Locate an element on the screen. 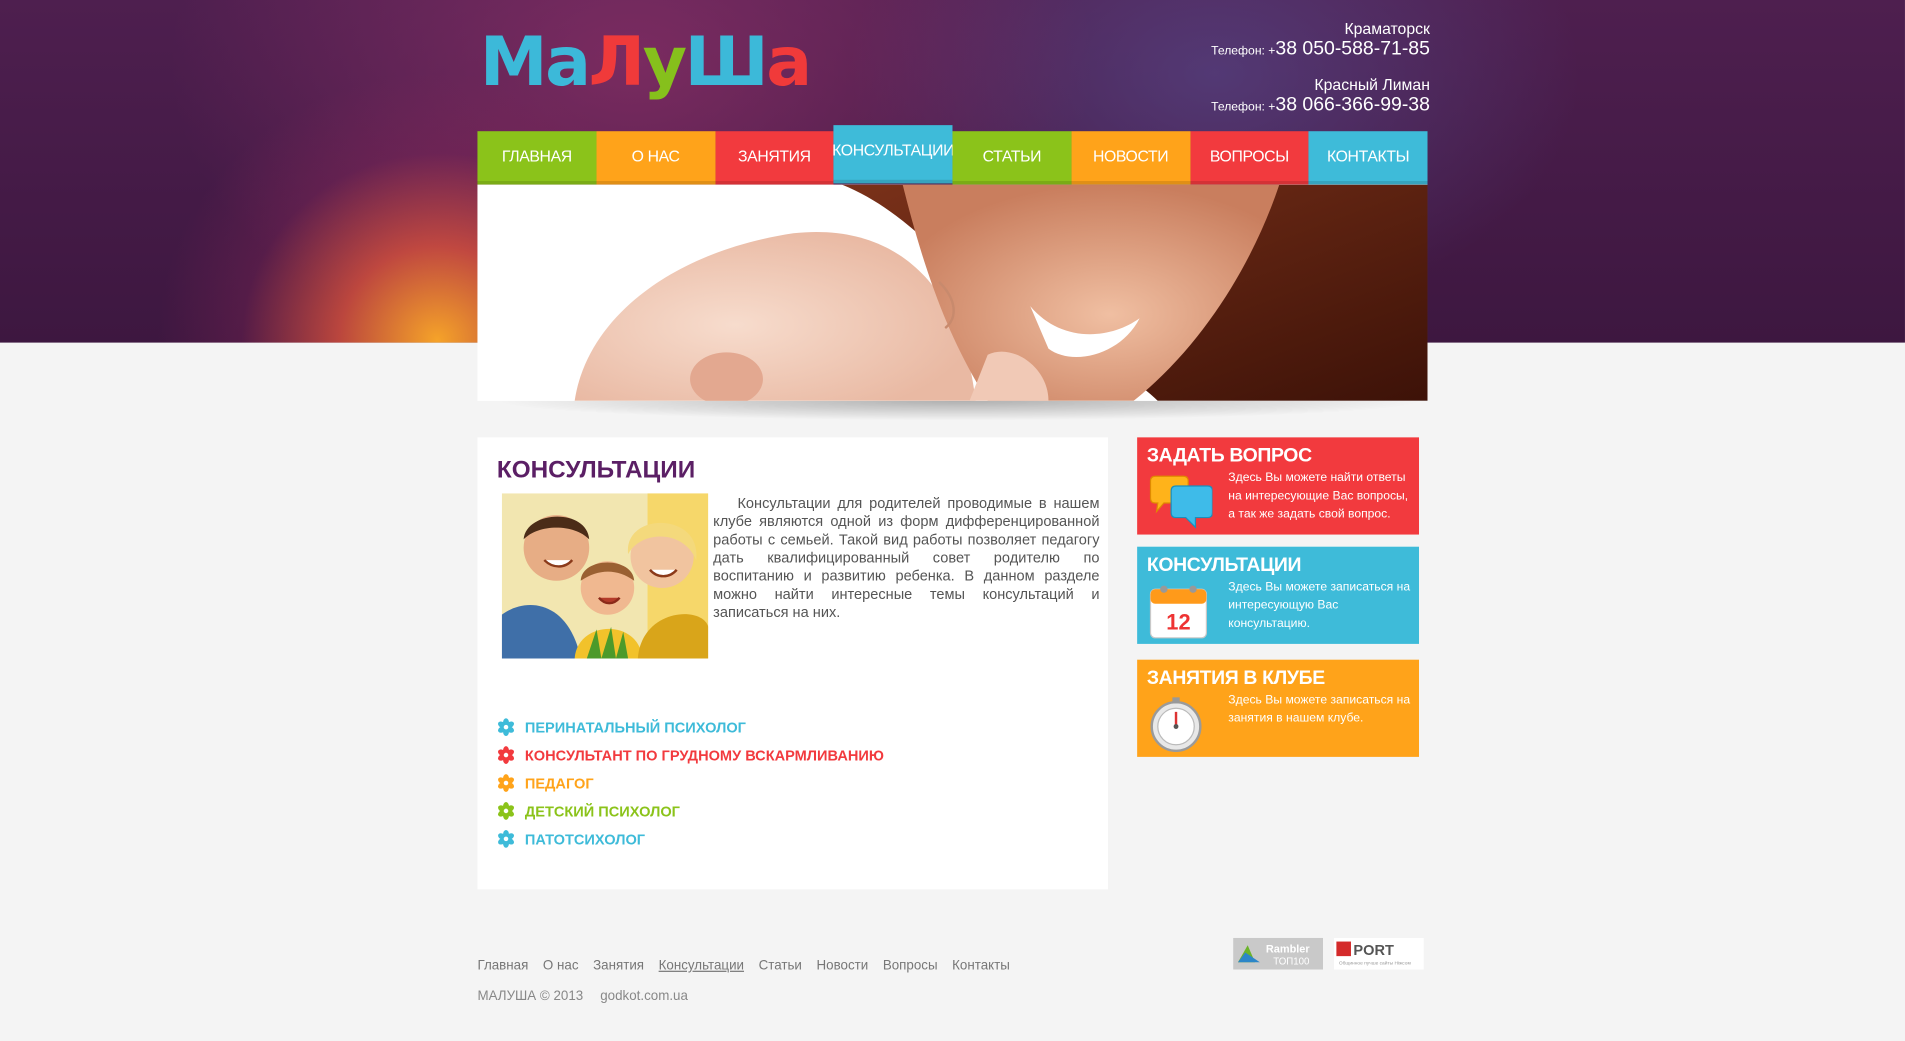 This screenshot has height=1041, width=1905. consultation-link: КОНСУЛЬТАНТ ПО ГРУДНОМУ ВСКАРМЛИВАНИЮ is located at coordinates (690, 755).